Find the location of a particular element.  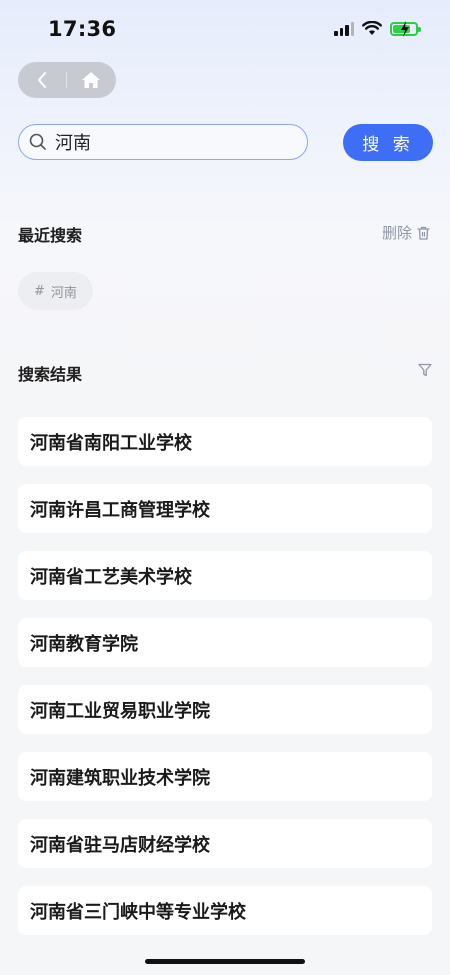

chevron-left-icon is located at coordinates (42, 80).